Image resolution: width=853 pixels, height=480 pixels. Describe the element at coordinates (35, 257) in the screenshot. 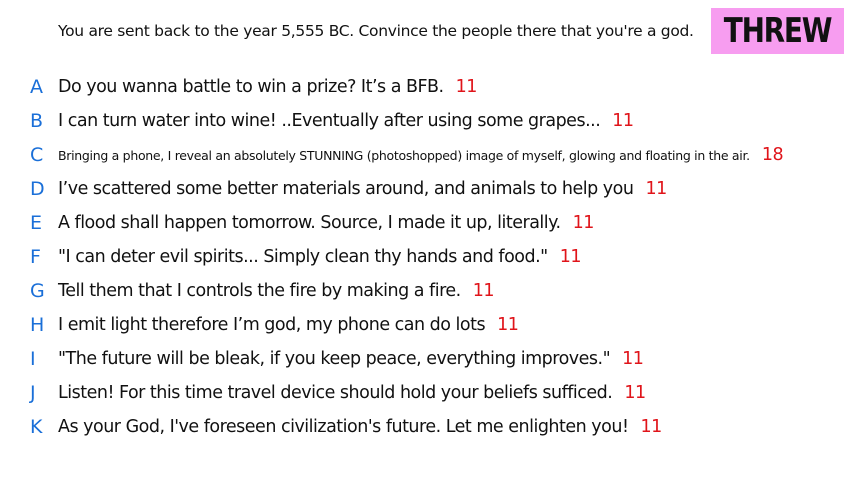

I see `answer-letter: F` at that location.